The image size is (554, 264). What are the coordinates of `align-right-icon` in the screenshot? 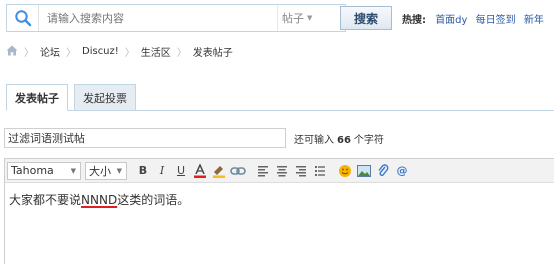 It's located at (301, 171).